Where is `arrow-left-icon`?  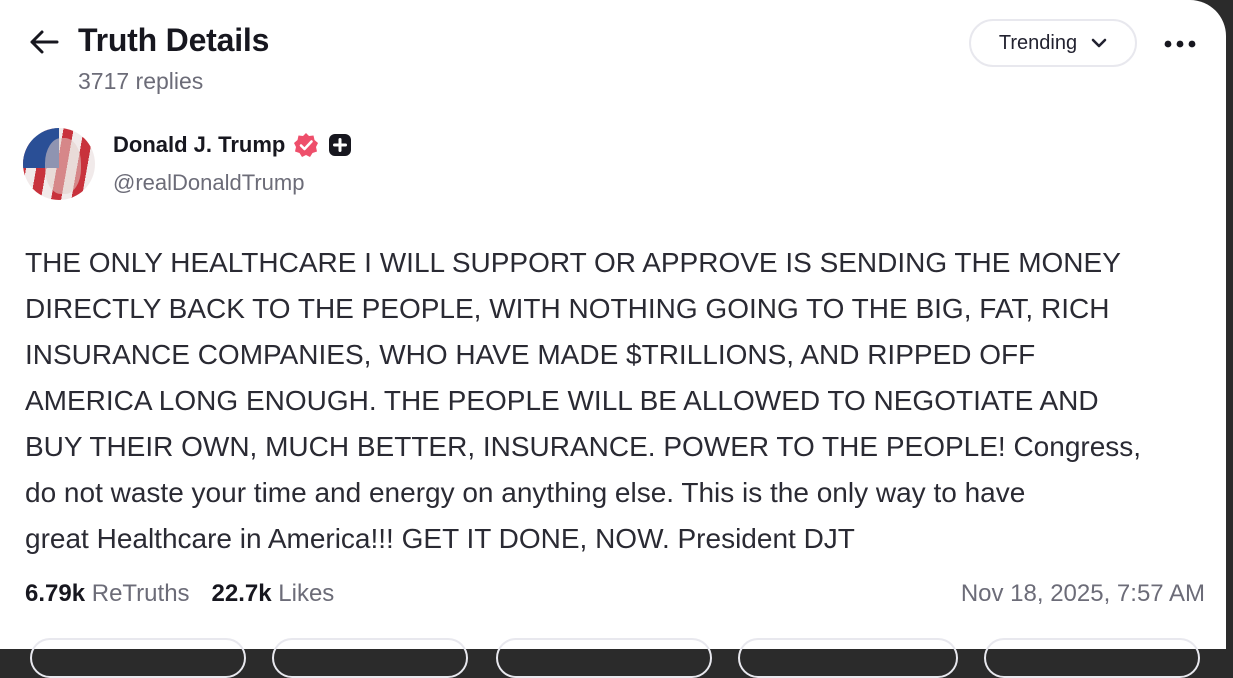 arrow-left-icon is located at coordinates (44, 42).